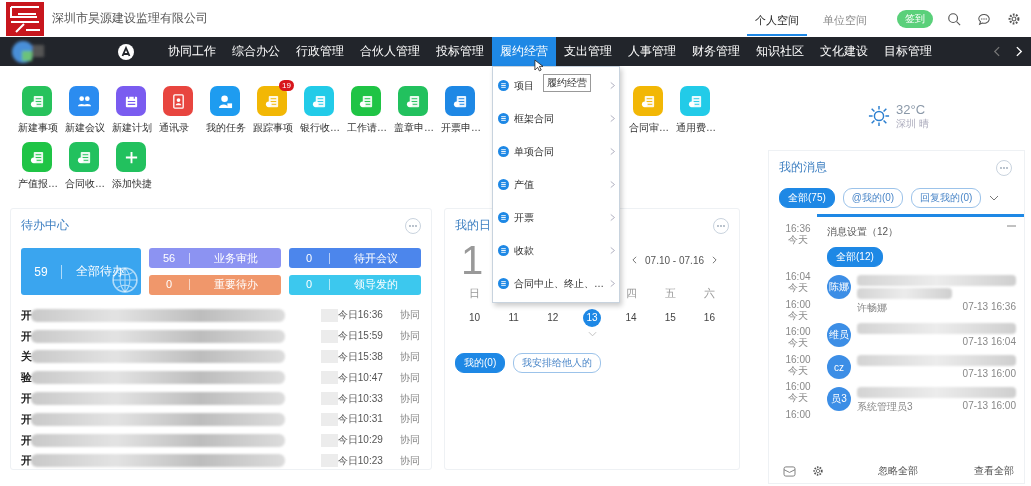 This screenshot has height=486, width=1031. What do you see at coordinates (360, 419) in the screenshot?
I see `todo-time: 今日10:31` at bounding box center [360, 419].